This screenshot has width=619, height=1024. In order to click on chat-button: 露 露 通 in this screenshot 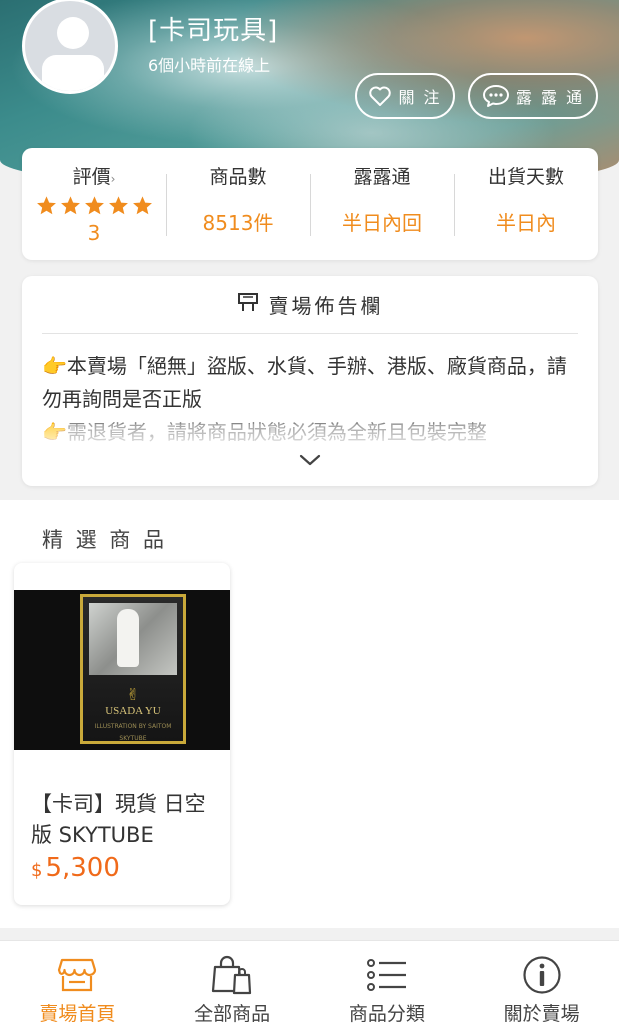, I will do `click(533, 96)`.